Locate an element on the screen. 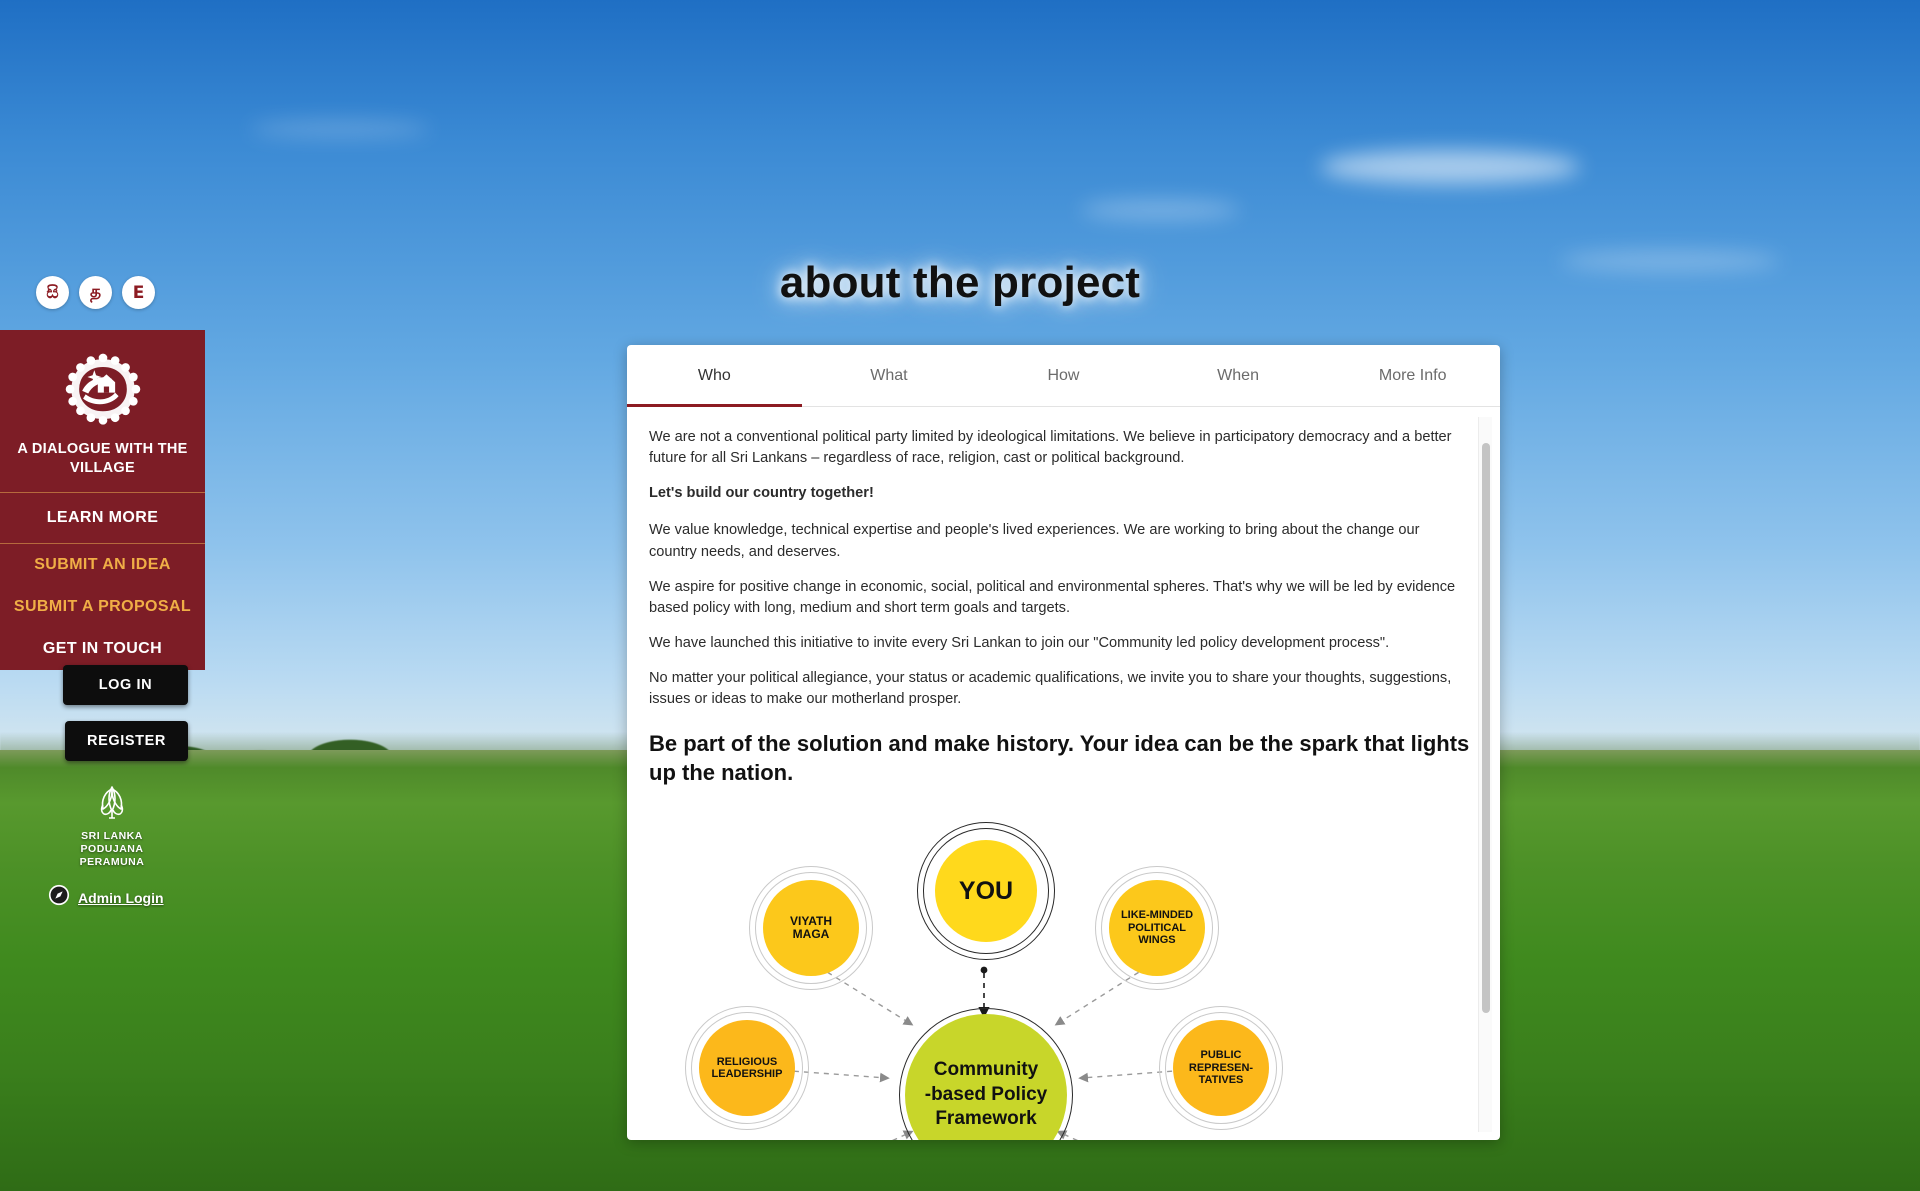 The image size is (1920, 1191). log-in-button: LOG IN is located at coordinates (125, 685).